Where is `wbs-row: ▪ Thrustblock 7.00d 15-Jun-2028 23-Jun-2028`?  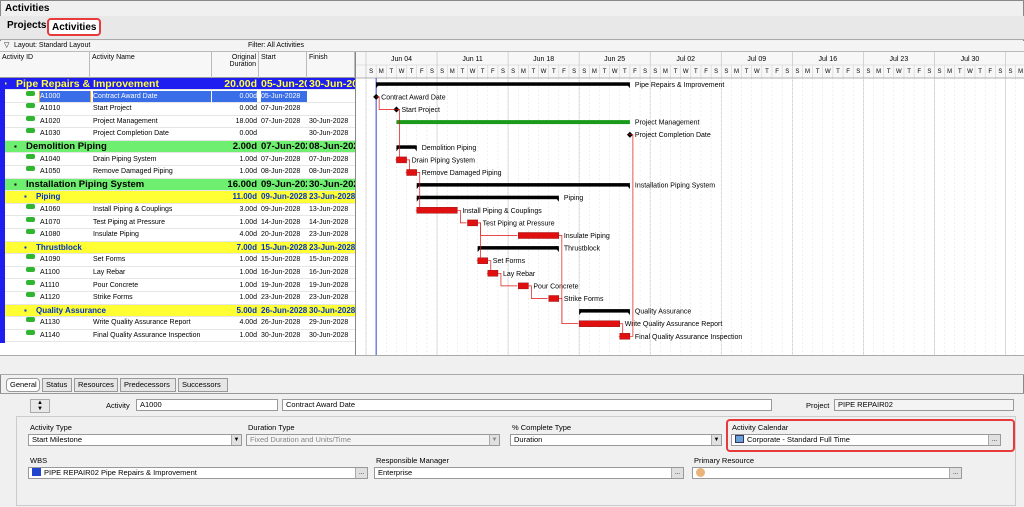
wbs-row: ▪ Thrustblock 7.00d 15-Jun-2028 23-Jun-2028 is located at coordinates (177, 248).